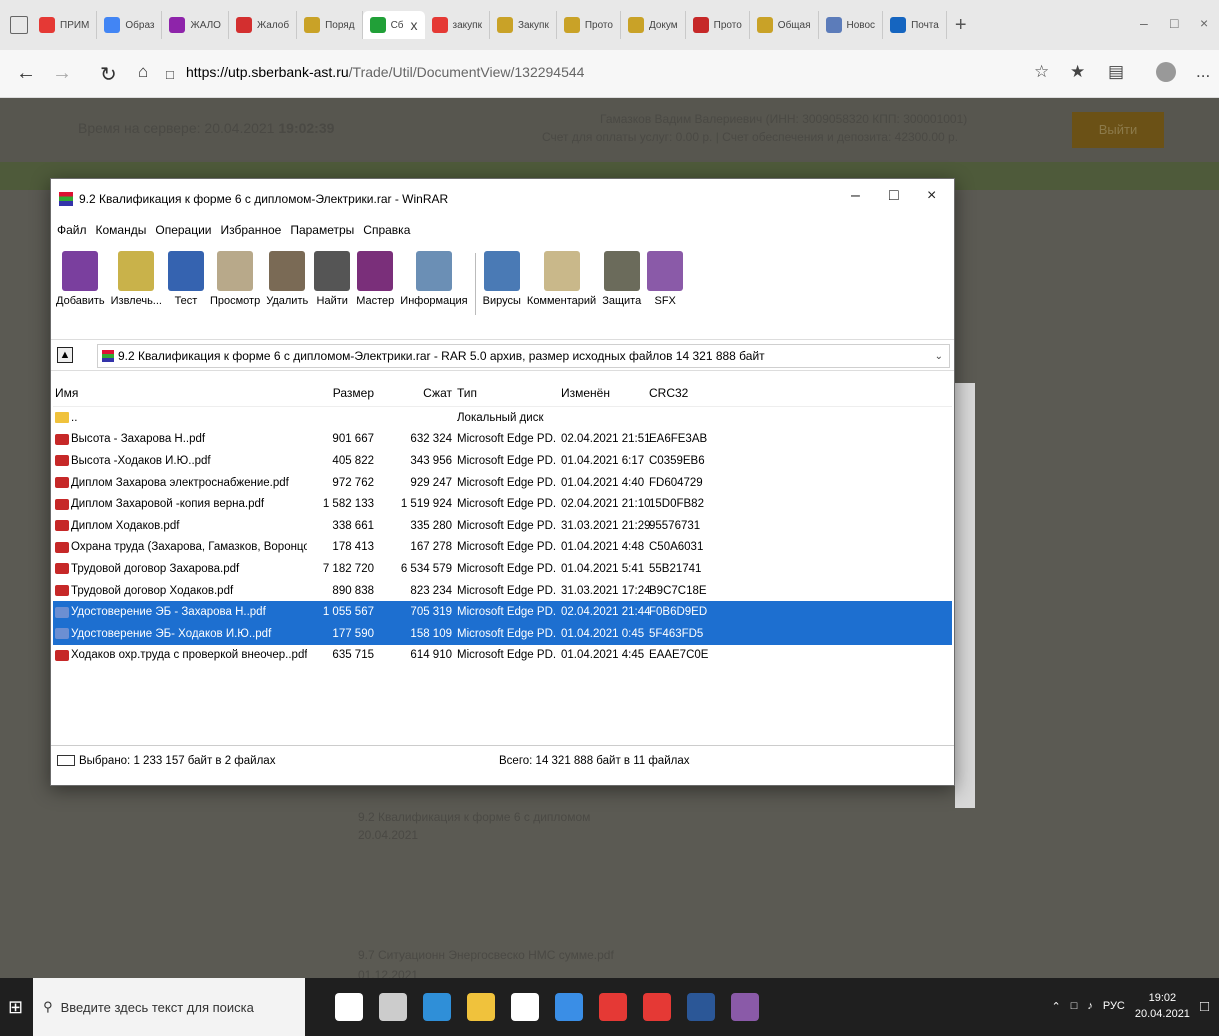 Image resolution: width=1219 pixels, height=1036 pixels. Describe the element at coordinates (186, 284) in the screenshot. I see `toolbar-button: Тест` at that location.